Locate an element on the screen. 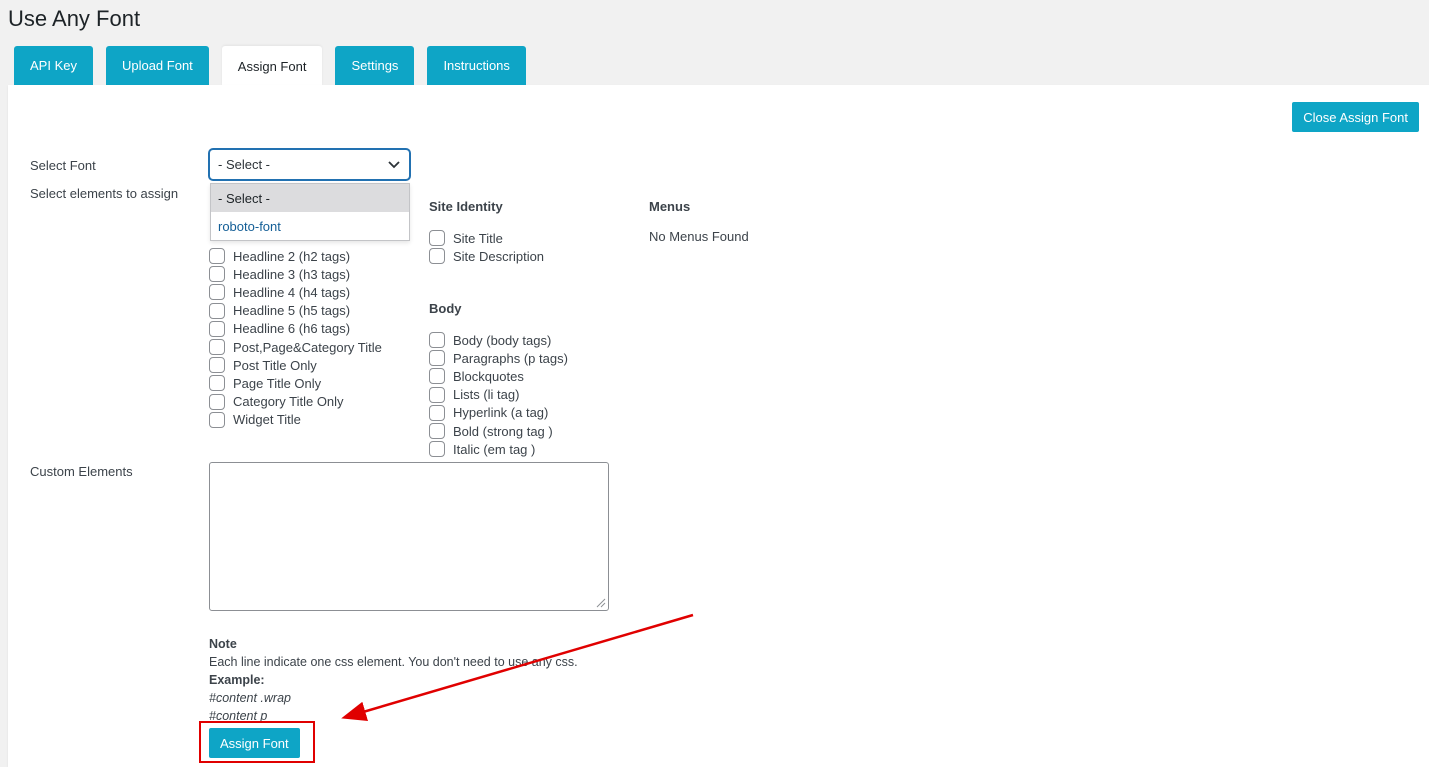  custom-elements-textarea is located at coordinates (409, 536).